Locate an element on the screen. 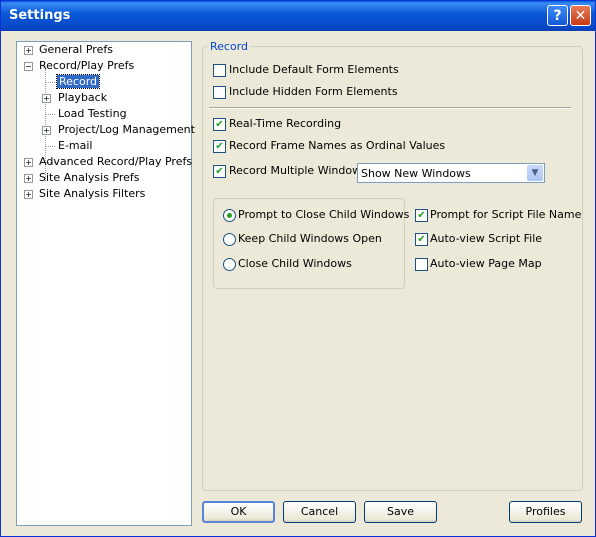 This screenshot has width=596, height=537. record-frame-names-checkbox: ✔ is located at coordinates (219, 146).